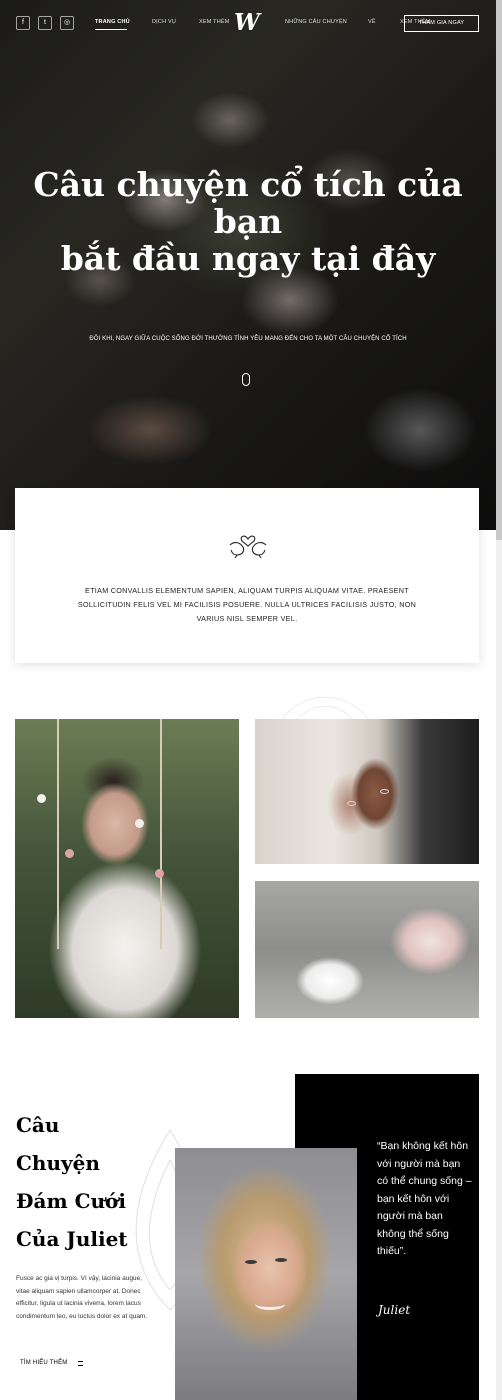  What do you see at coordinates (316, 22) in the screenshot?
I see `nav-link-stories: NHỮNG CÂU CHUYỆN` at bounding box center [316, 22].